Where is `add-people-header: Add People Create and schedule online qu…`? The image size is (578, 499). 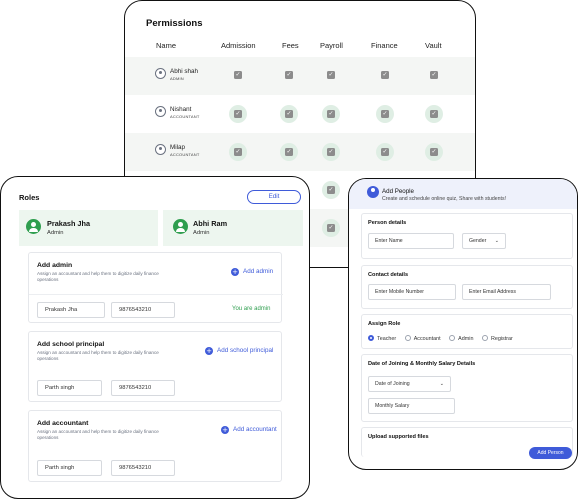 add-people-header: Add People Create and schedule online qu… is located at coordinates (463, 194).